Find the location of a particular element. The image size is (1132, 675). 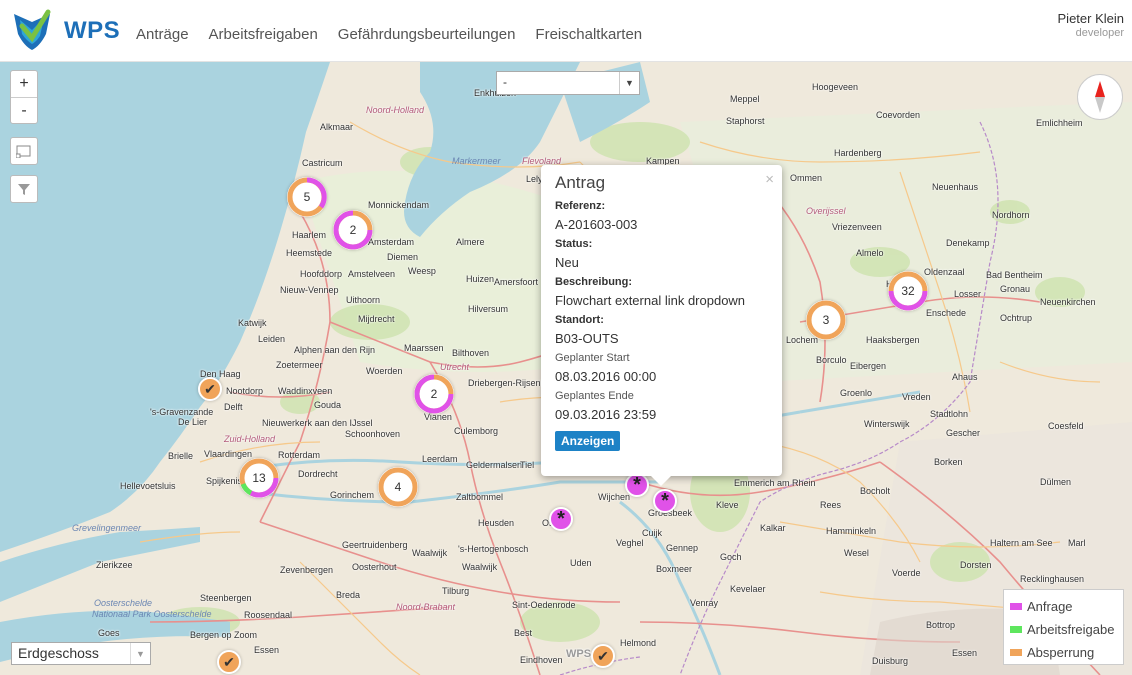

nav-arbeitsfreigaben: Arbeitsfreigaben is located at coordinates (263, 34).